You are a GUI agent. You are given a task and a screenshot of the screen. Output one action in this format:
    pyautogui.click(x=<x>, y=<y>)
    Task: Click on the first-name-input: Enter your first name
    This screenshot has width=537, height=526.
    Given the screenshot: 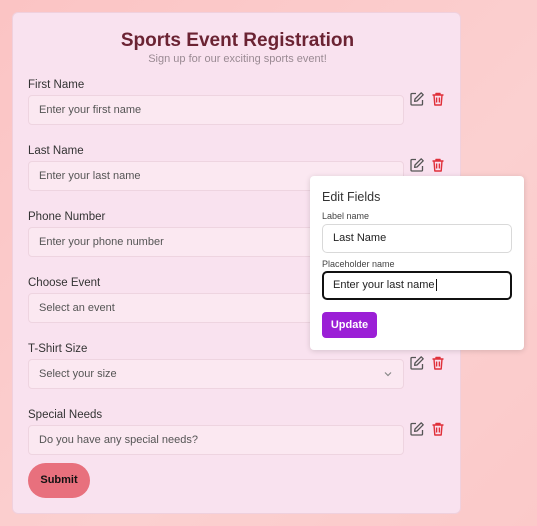 What is the action you would take?
    pyautogui.click(x=216, y=110)
    